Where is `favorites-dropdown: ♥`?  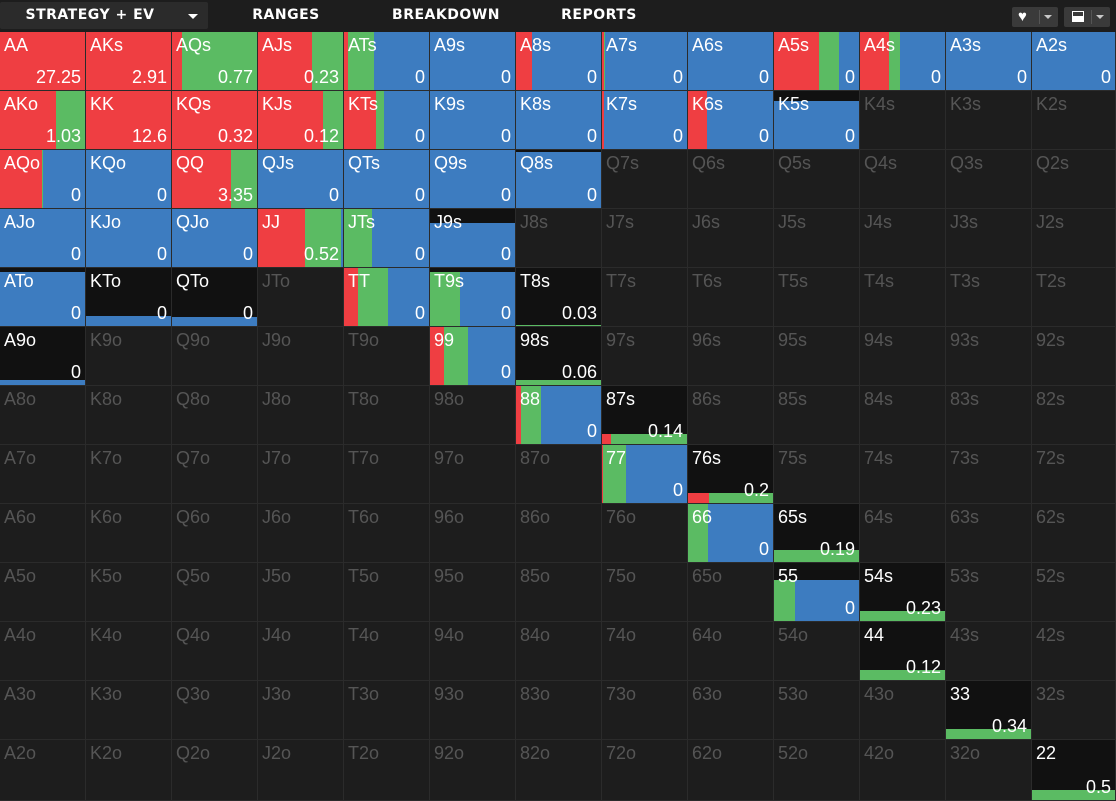
favorites-dropdown: ♥ is located at coordinates (1035, 17).